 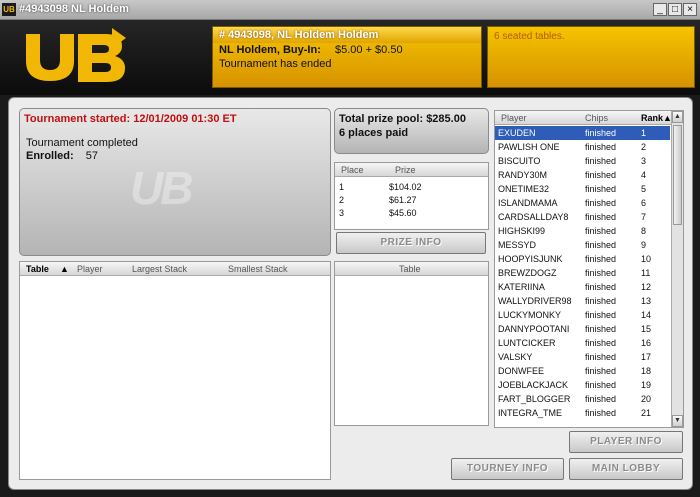 What do you see at coordinates (596, 118) in the screenshot?
I see `col-chips: Chips` at bounding box center [596, 118].